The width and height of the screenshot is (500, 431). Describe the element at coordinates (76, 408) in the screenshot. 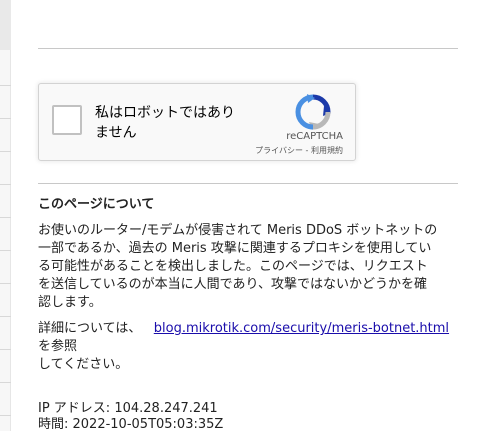

I see `ip-label: IP アドレス:` at that location.